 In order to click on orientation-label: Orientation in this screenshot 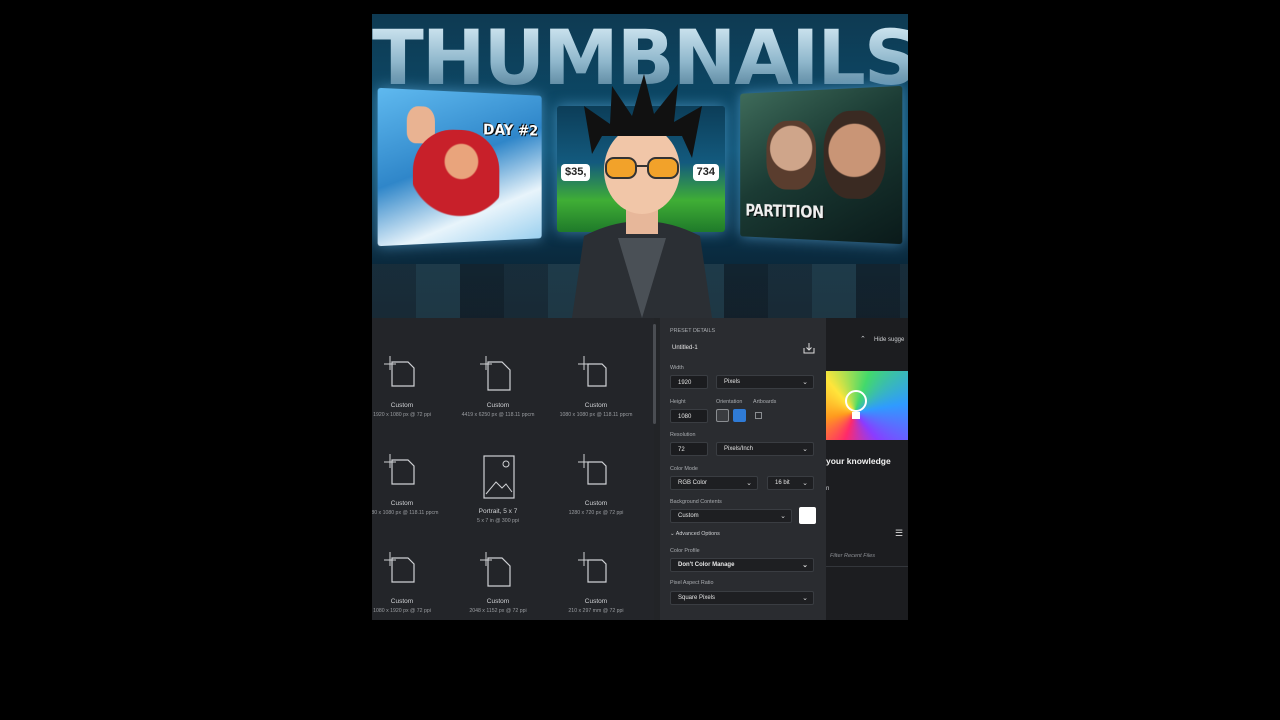, I will do `click(729, 402)`.